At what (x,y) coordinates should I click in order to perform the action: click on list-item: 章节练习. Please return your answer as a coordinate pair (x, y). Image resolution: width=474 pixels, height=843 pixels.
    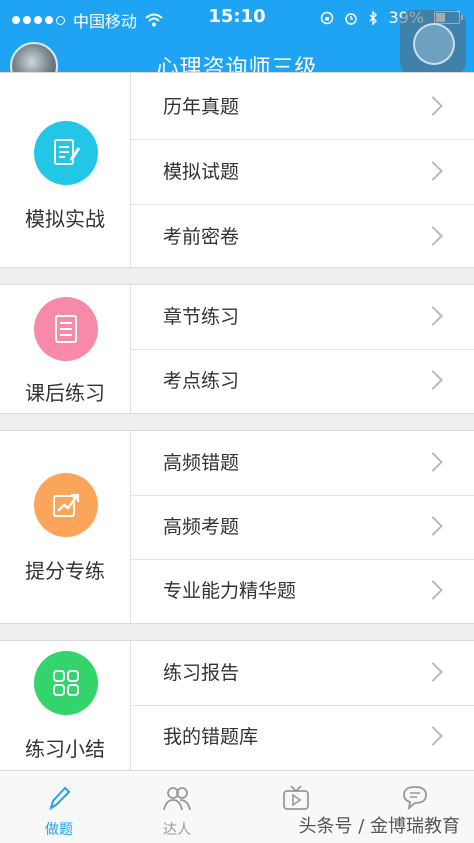
    Looking at the image, I should click on (302, 317).